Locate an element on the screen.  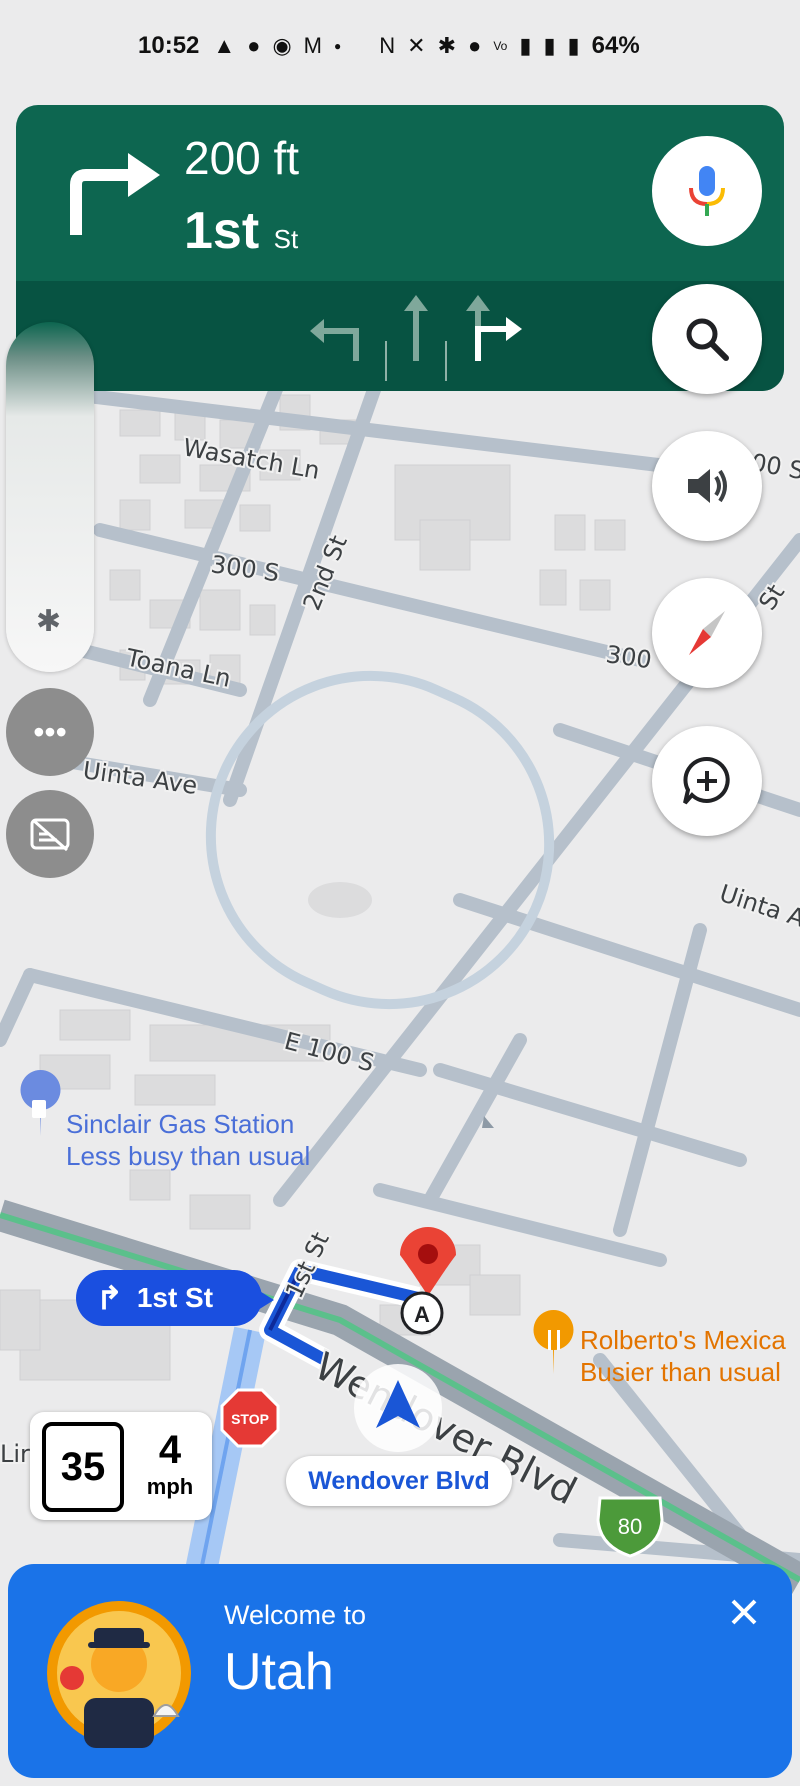
navigation-icon: ▲ is located at coordinates (224, 45).